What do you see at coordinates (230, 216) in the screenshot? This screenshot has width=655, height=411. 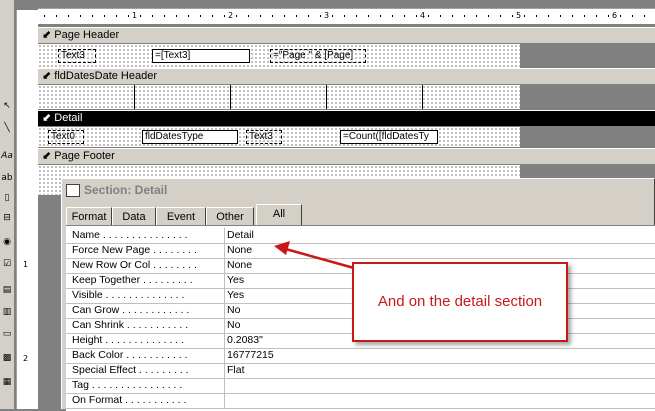 I see `tab-other: Other` at bounding box center [230, 216].